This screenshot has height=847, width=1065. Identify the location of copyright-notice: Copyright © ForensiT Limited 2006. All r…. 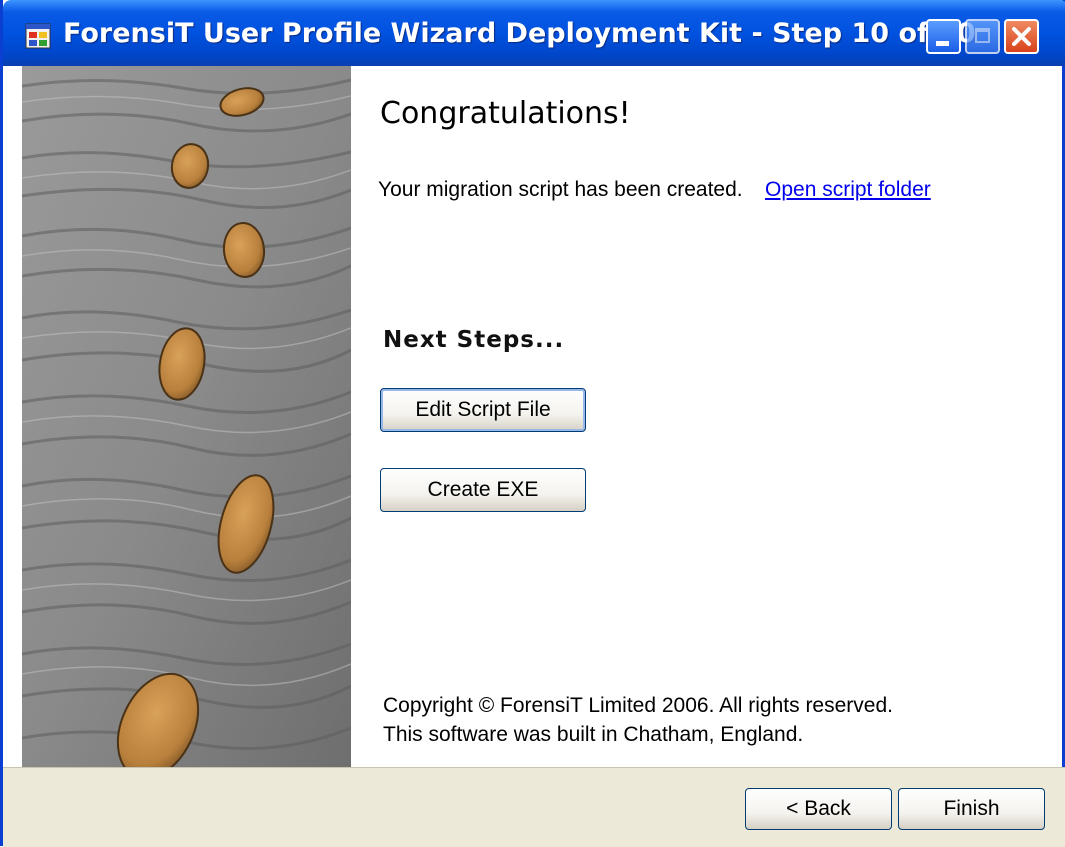
(638, 720).